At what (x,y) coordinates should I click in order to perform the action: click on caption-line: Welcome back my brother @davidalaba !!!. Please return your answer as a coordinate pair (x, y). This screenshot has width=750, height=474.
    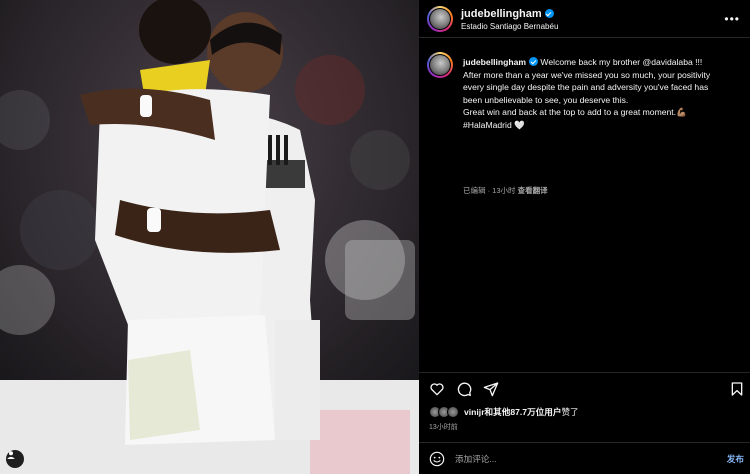
    Looking at the image, I should click on (621, 62).